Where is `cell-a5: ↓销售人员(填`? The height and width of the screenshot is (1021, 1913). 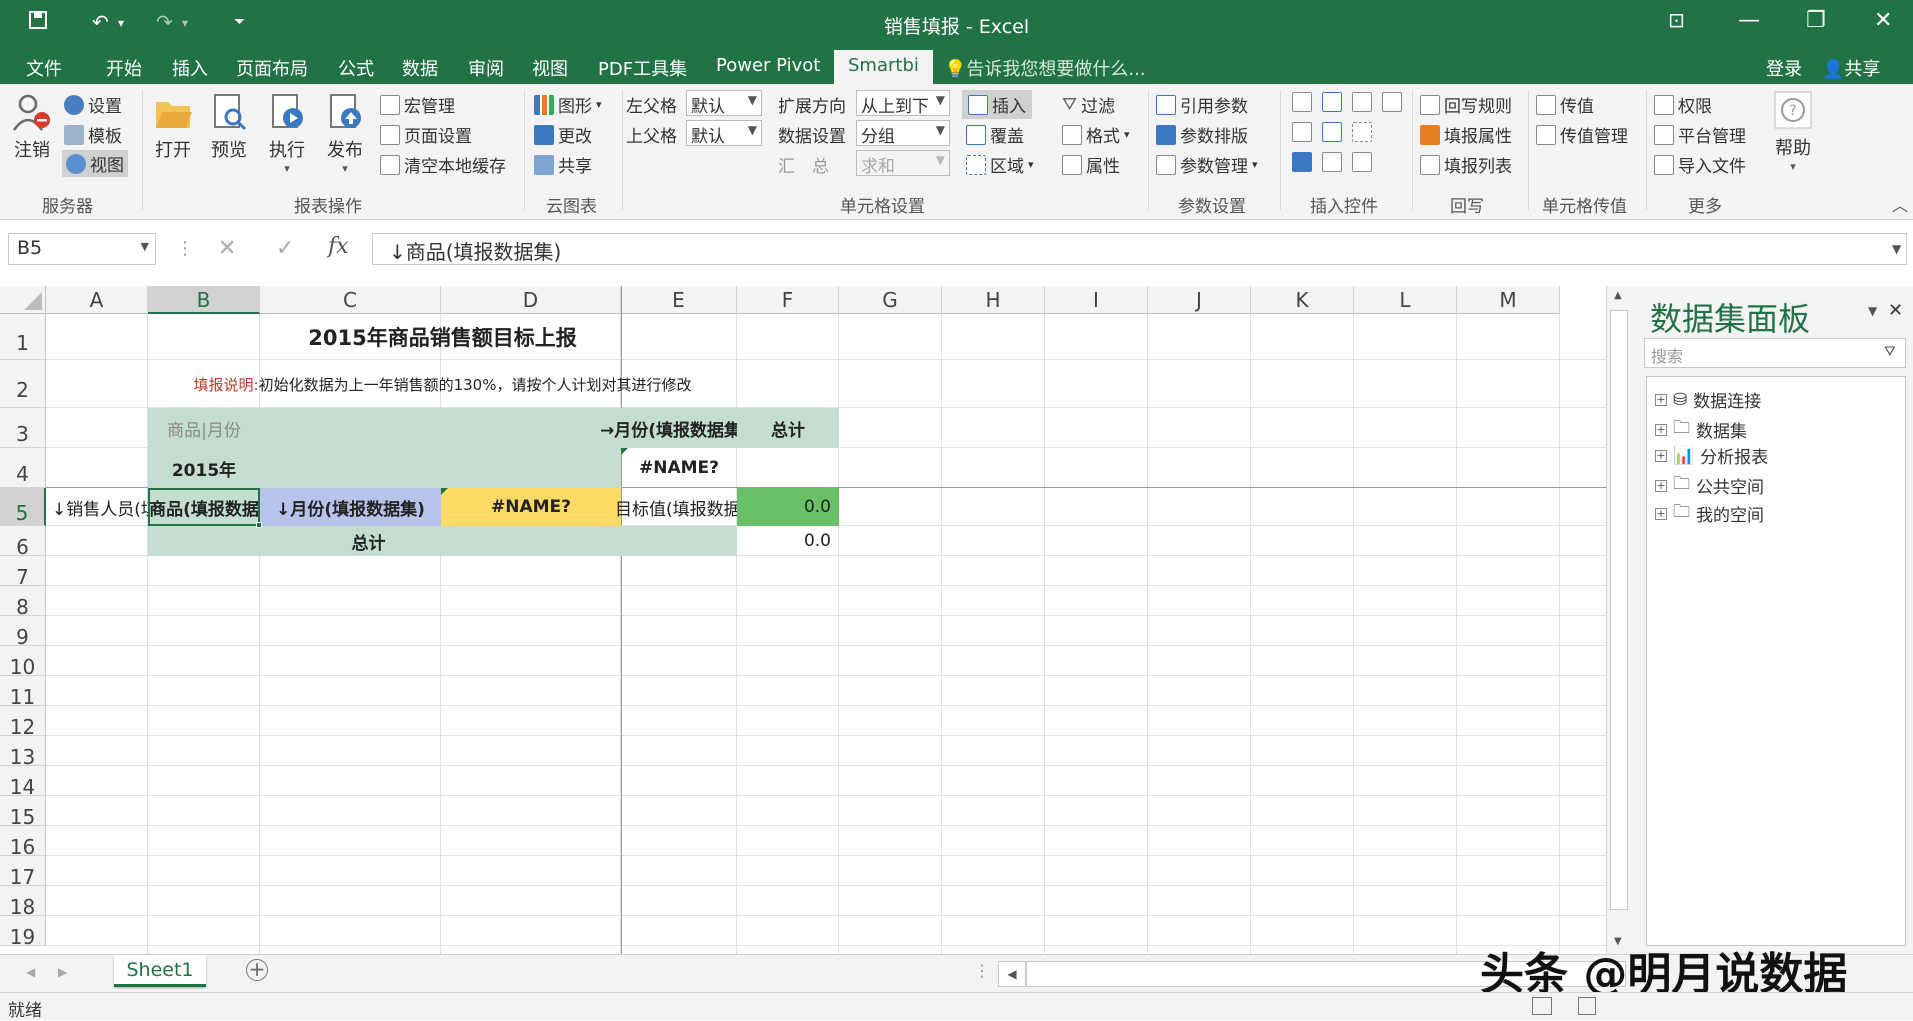 cell-a5: ↓销售人员(填 is located at coordinates (98, 507).